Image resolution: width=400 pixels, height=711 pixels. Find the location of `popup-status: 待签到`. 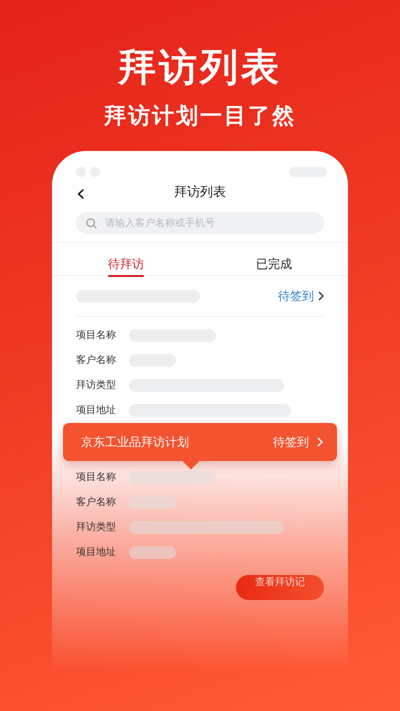

popup-status: 待签到 is located at coordinates (291, 442).